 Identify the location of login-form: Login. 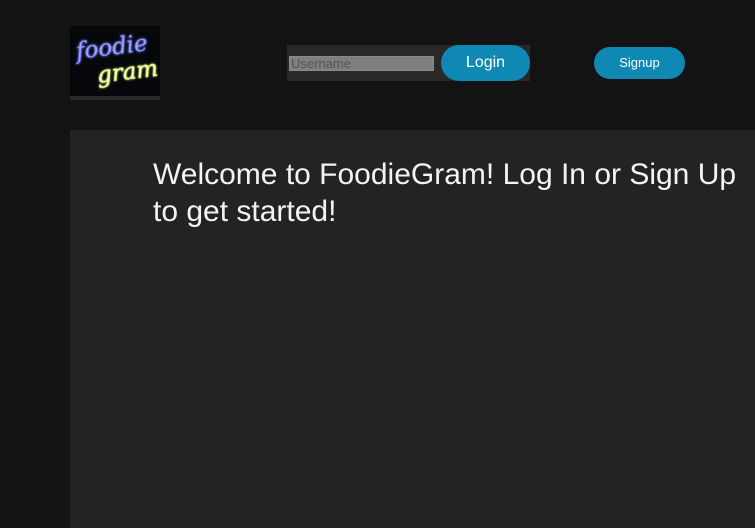
(408, 63).